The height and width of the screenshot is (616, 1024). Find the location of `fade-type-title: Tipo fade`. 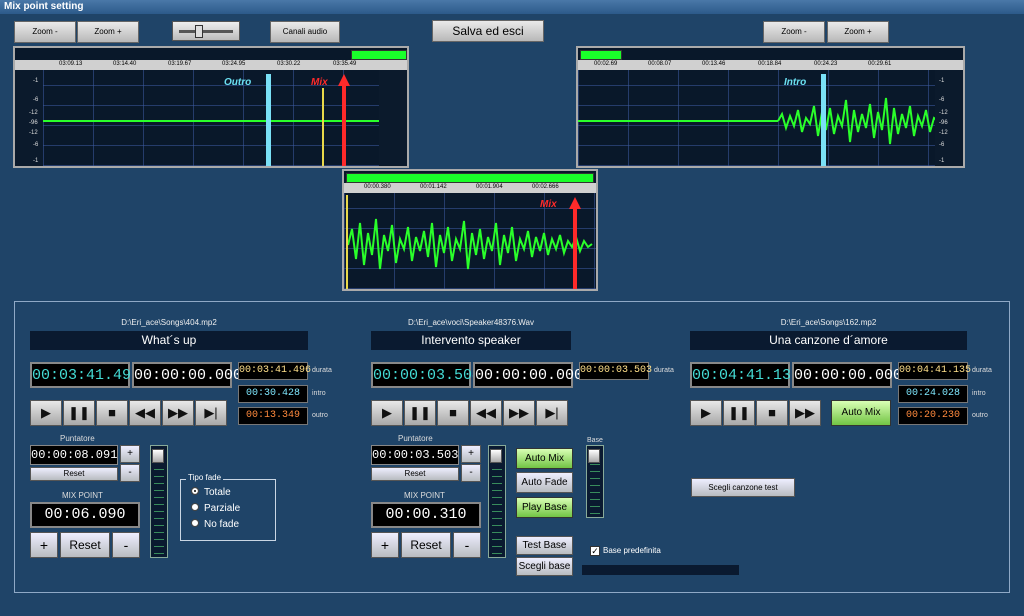

fade-type-title: Tipo fade is located at coordinates (205, 477).